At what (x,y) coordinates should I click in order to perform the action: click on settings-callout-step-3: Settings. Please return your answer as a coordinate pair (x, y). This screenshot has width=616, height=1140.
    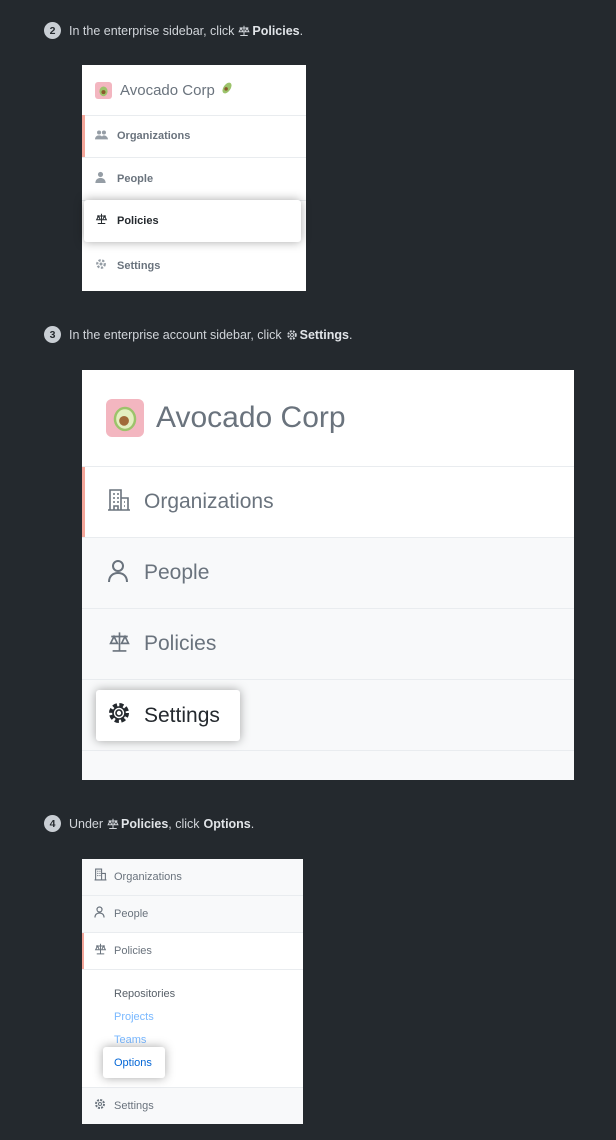
    Looking at the image, I should click on (168, 715).